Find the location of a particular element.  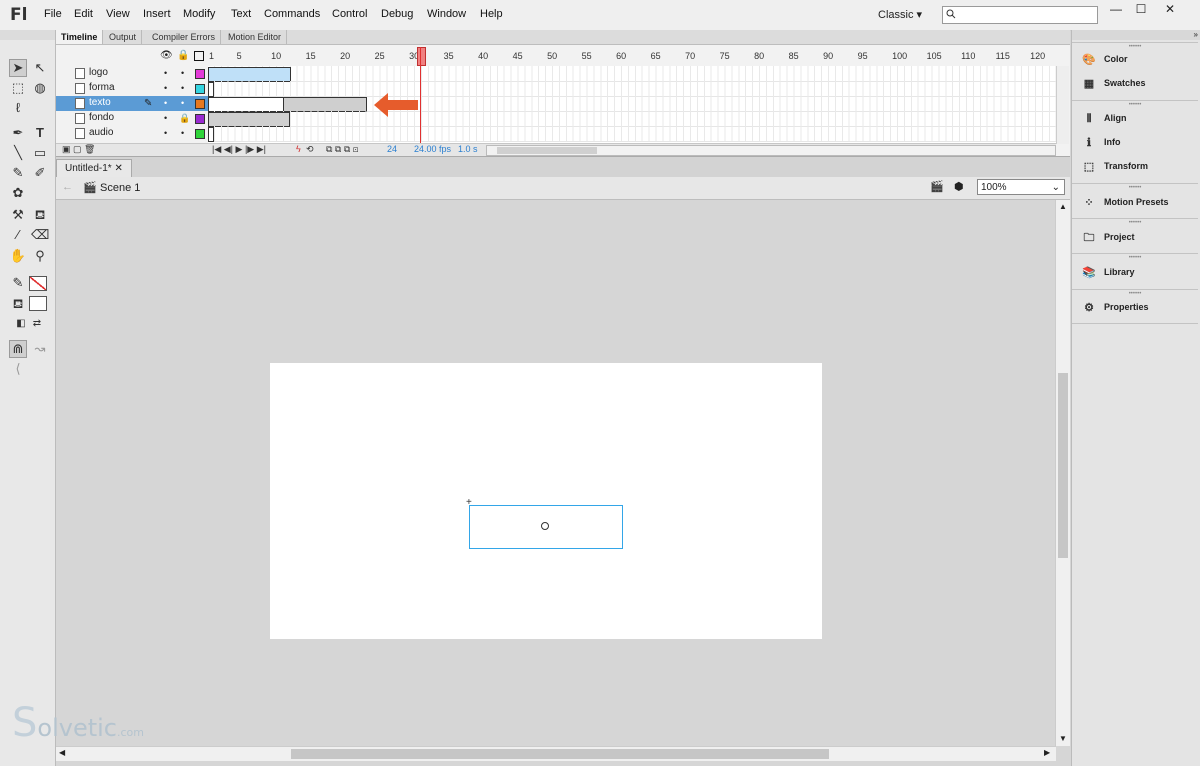

panel-info: ℹ Info is located at coordinates (1135, 143).